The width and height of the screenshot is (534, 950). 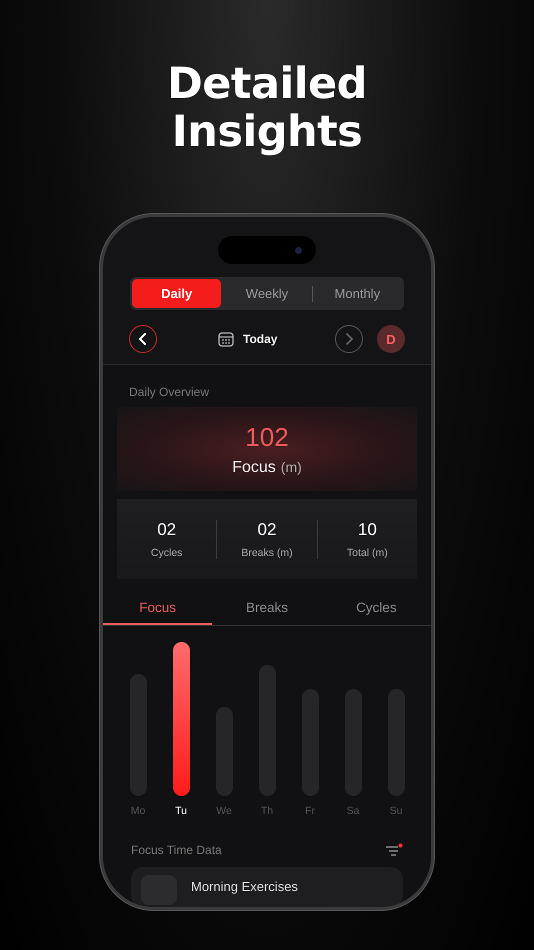 What do you see at coordinates (310, 811) in the screenshot?
I see `day-label: Fr` at bounding box center [310, 811].